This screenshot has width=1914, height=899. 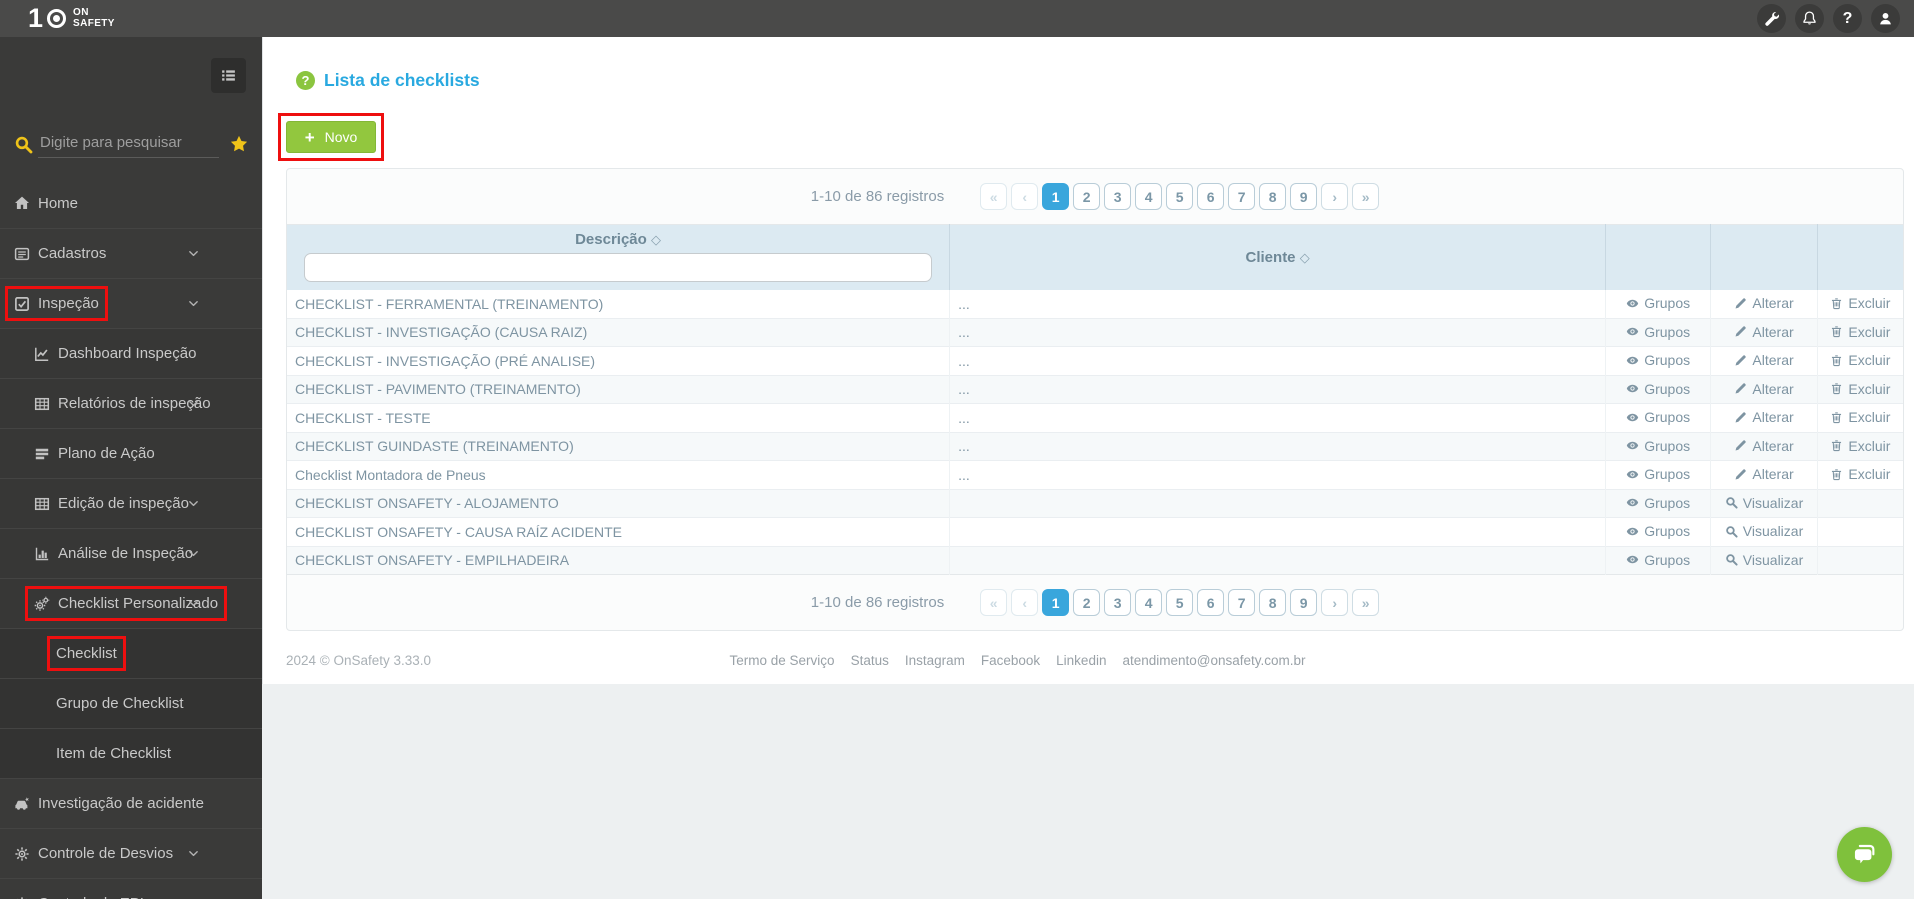 I want to click on menu-label-wrap: Análise de Inspeção, so click(x=113, y=553).